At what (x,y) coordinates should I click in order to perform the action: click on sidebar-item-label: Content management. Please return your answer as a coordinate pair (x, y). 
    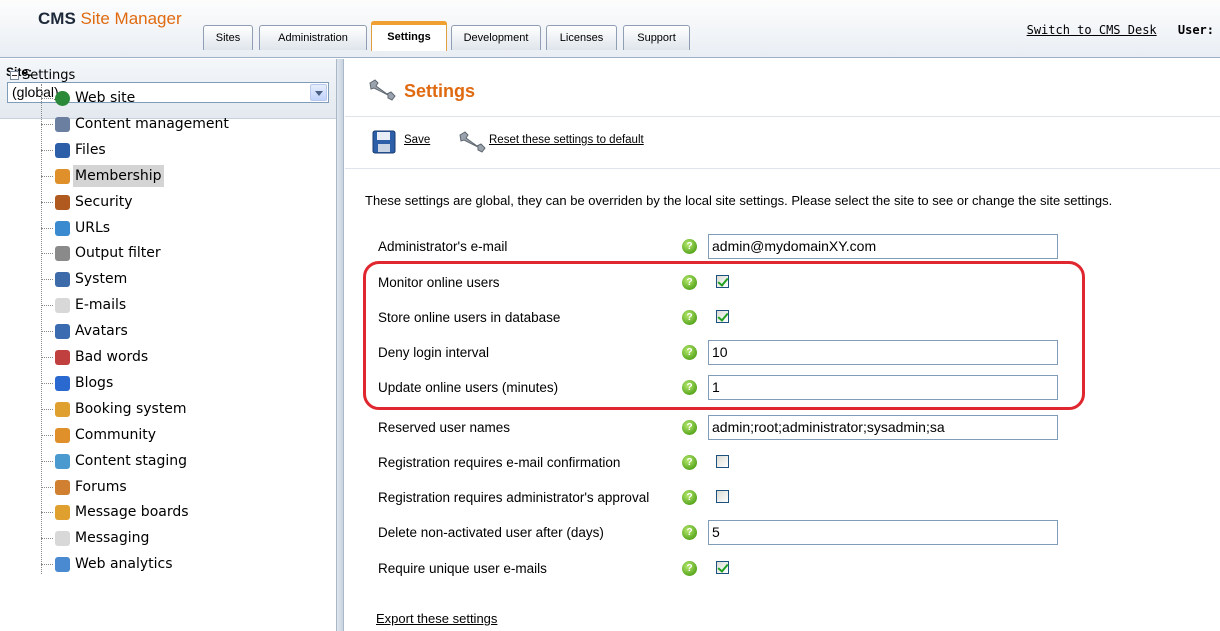
    Looking at the image, I should click on (152, 123).